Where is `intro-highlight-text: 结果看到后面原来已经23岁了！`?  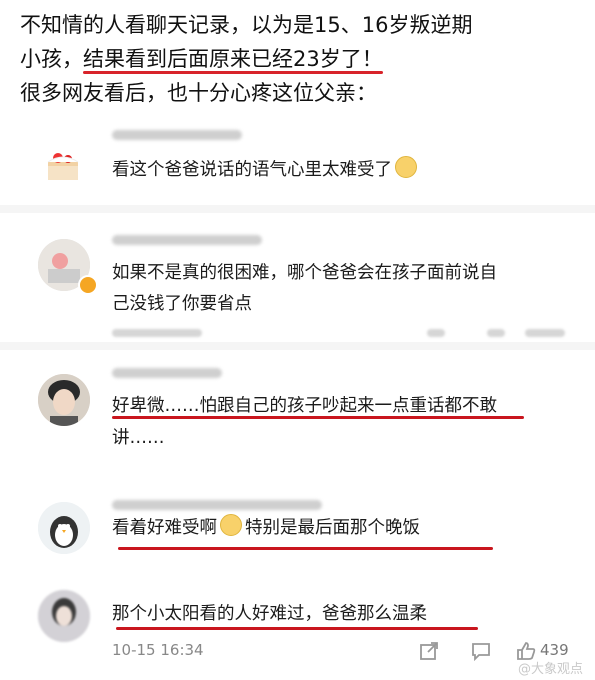 intro-highlight-text: 结果看到后面原来已经23岁了！ is located at coordinates (233, 59).